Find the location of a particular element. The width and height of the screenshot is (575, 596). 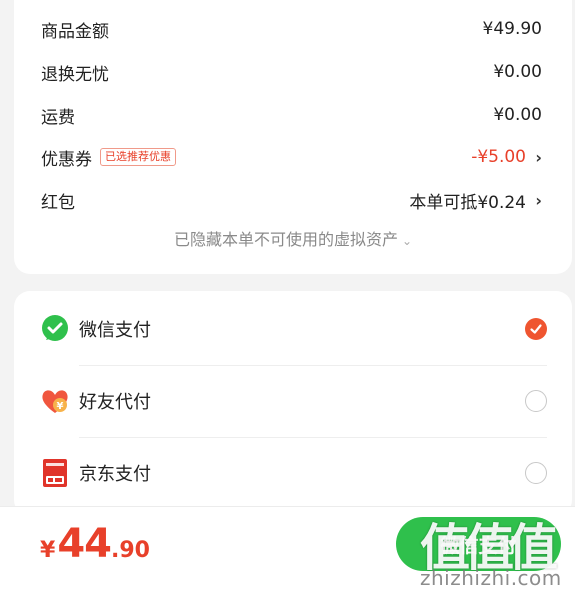

wechat-pay-label: 微信支付 is located at coordinates (115, 330).